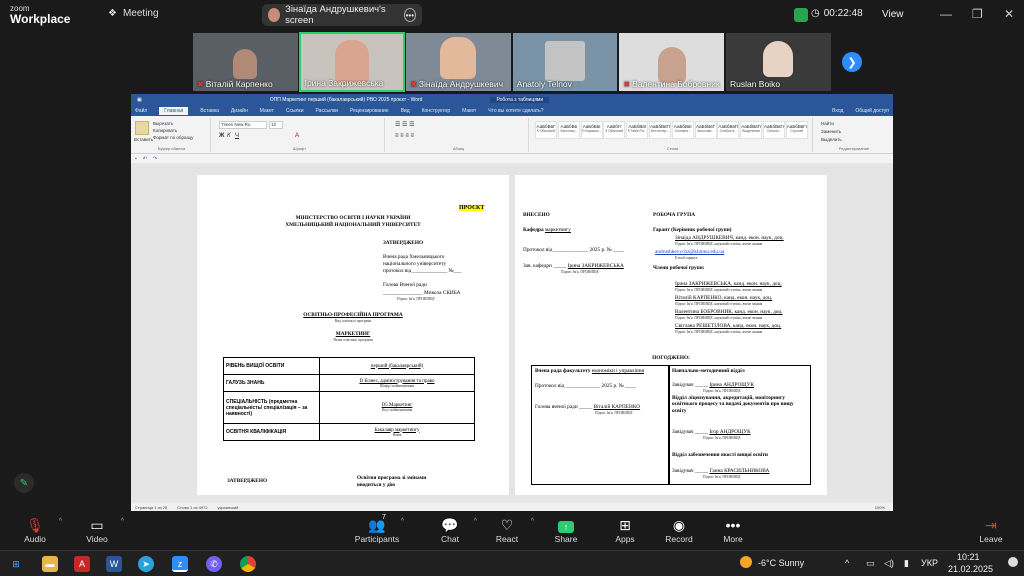 The height and width of the screenshot is (576, 1024). What do you see at coordinates (165, 130) in the screenshot?
I see `copy-button: Копировать` at bounding box center [165, 130].